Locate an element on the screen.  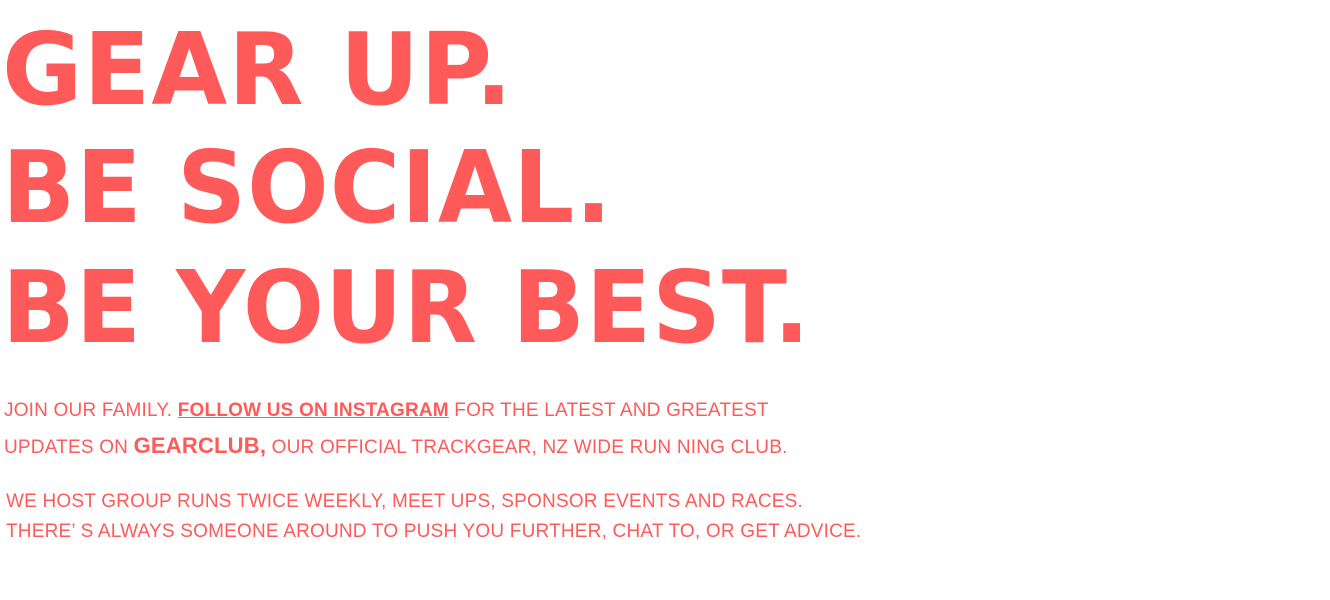
headline-be-social: BE SOCIAL. is located at coordinates (307, 187).